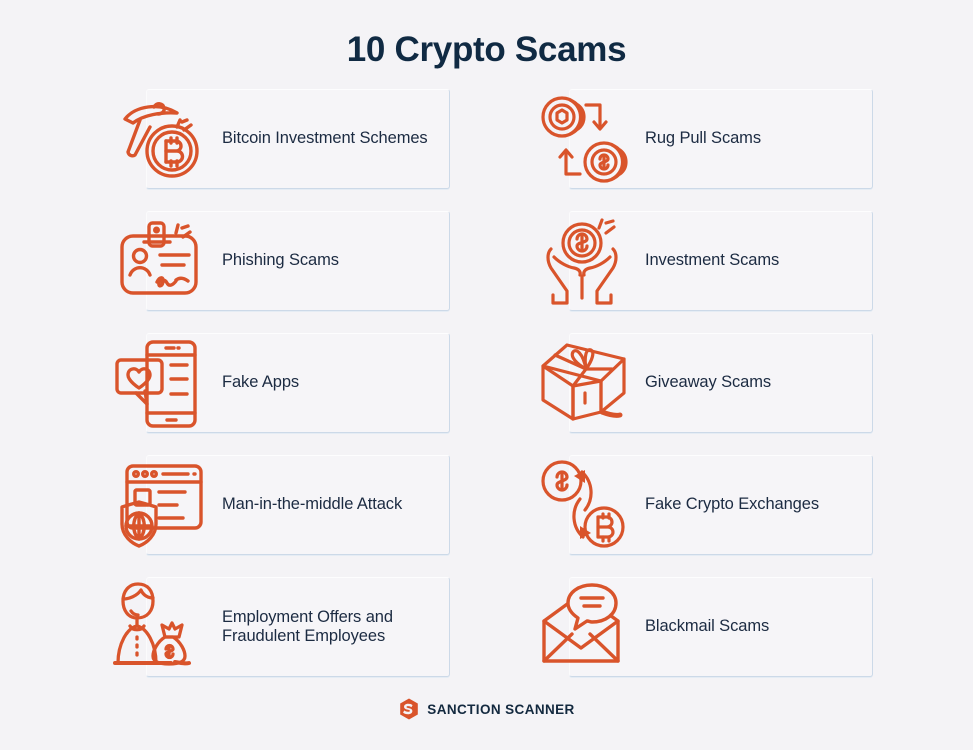 This screenshot has width=973, height=750. I want to click on scam-card-phishing-scams: Phishing Scams, so click(281, 261).